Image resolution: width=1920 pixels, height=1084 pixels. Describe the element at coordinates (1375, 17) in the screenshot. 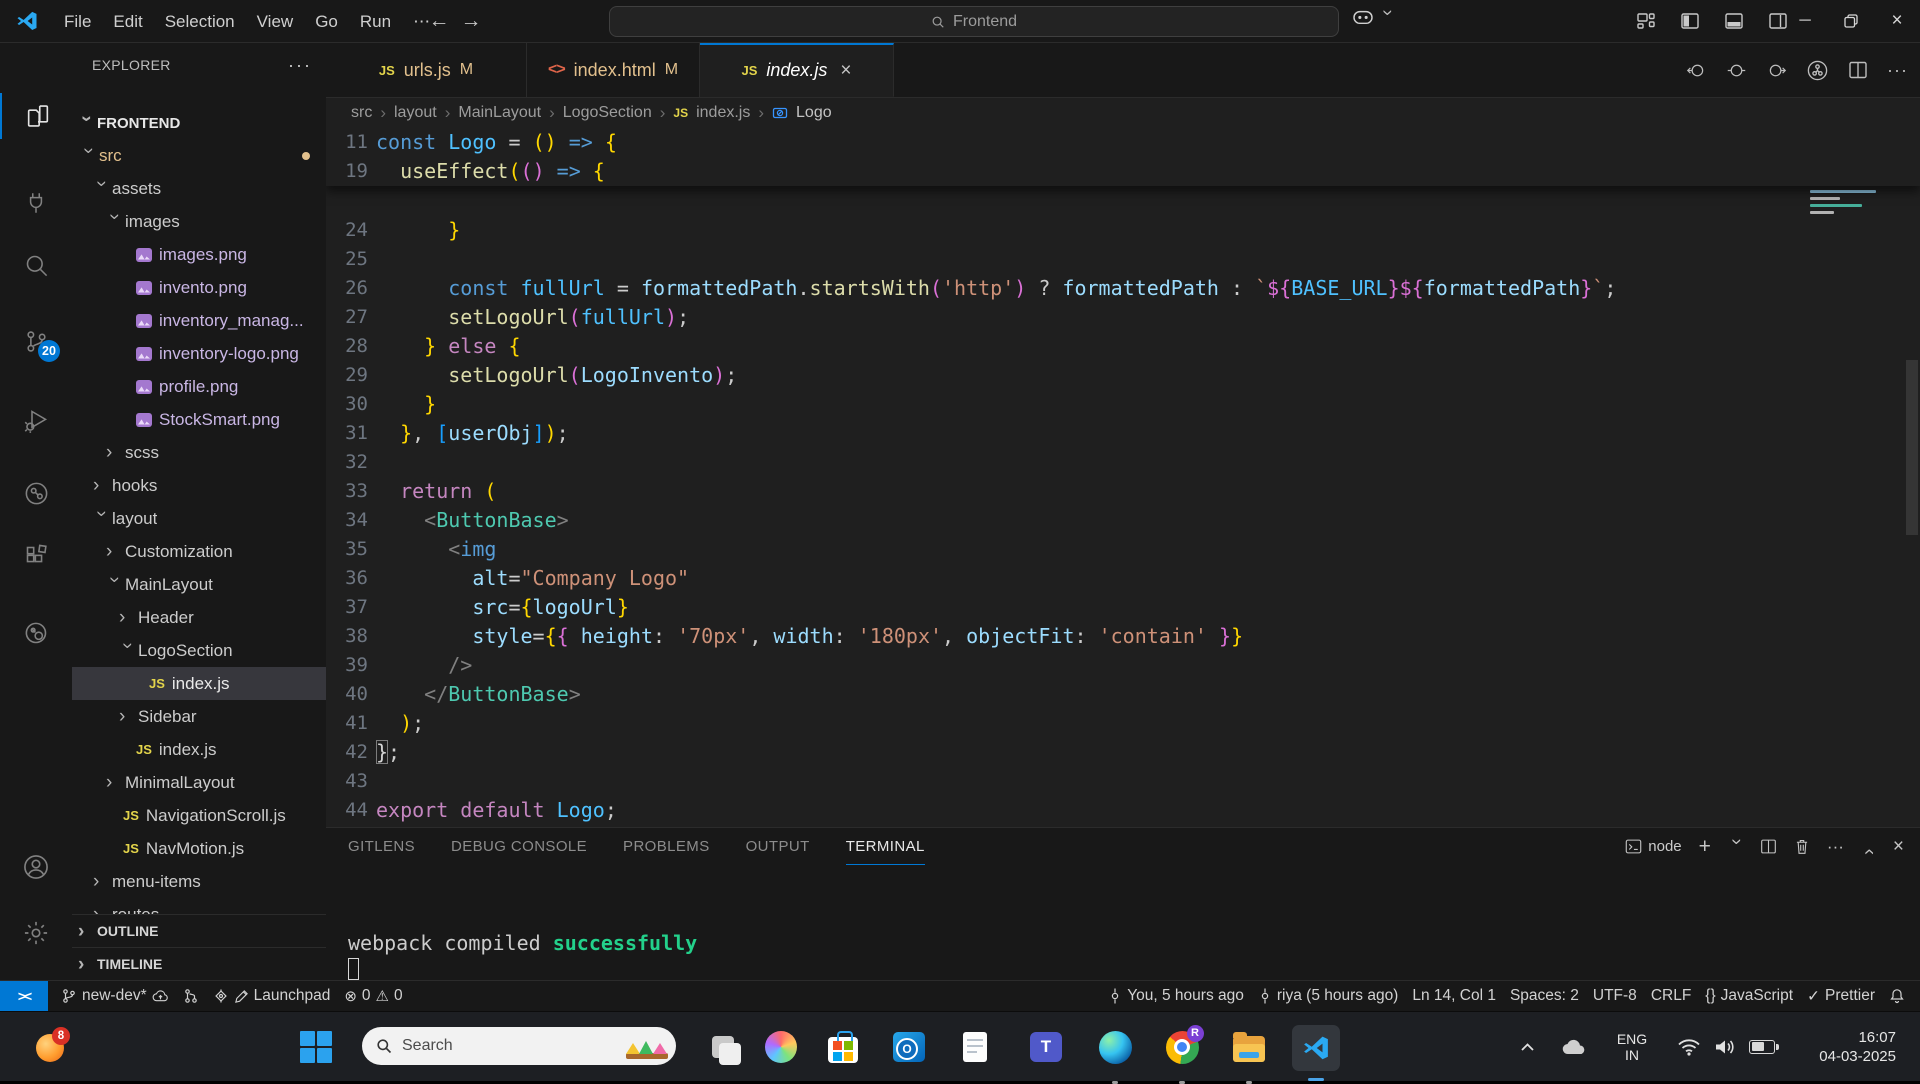

I see `copilot-menu: ›` at that location.